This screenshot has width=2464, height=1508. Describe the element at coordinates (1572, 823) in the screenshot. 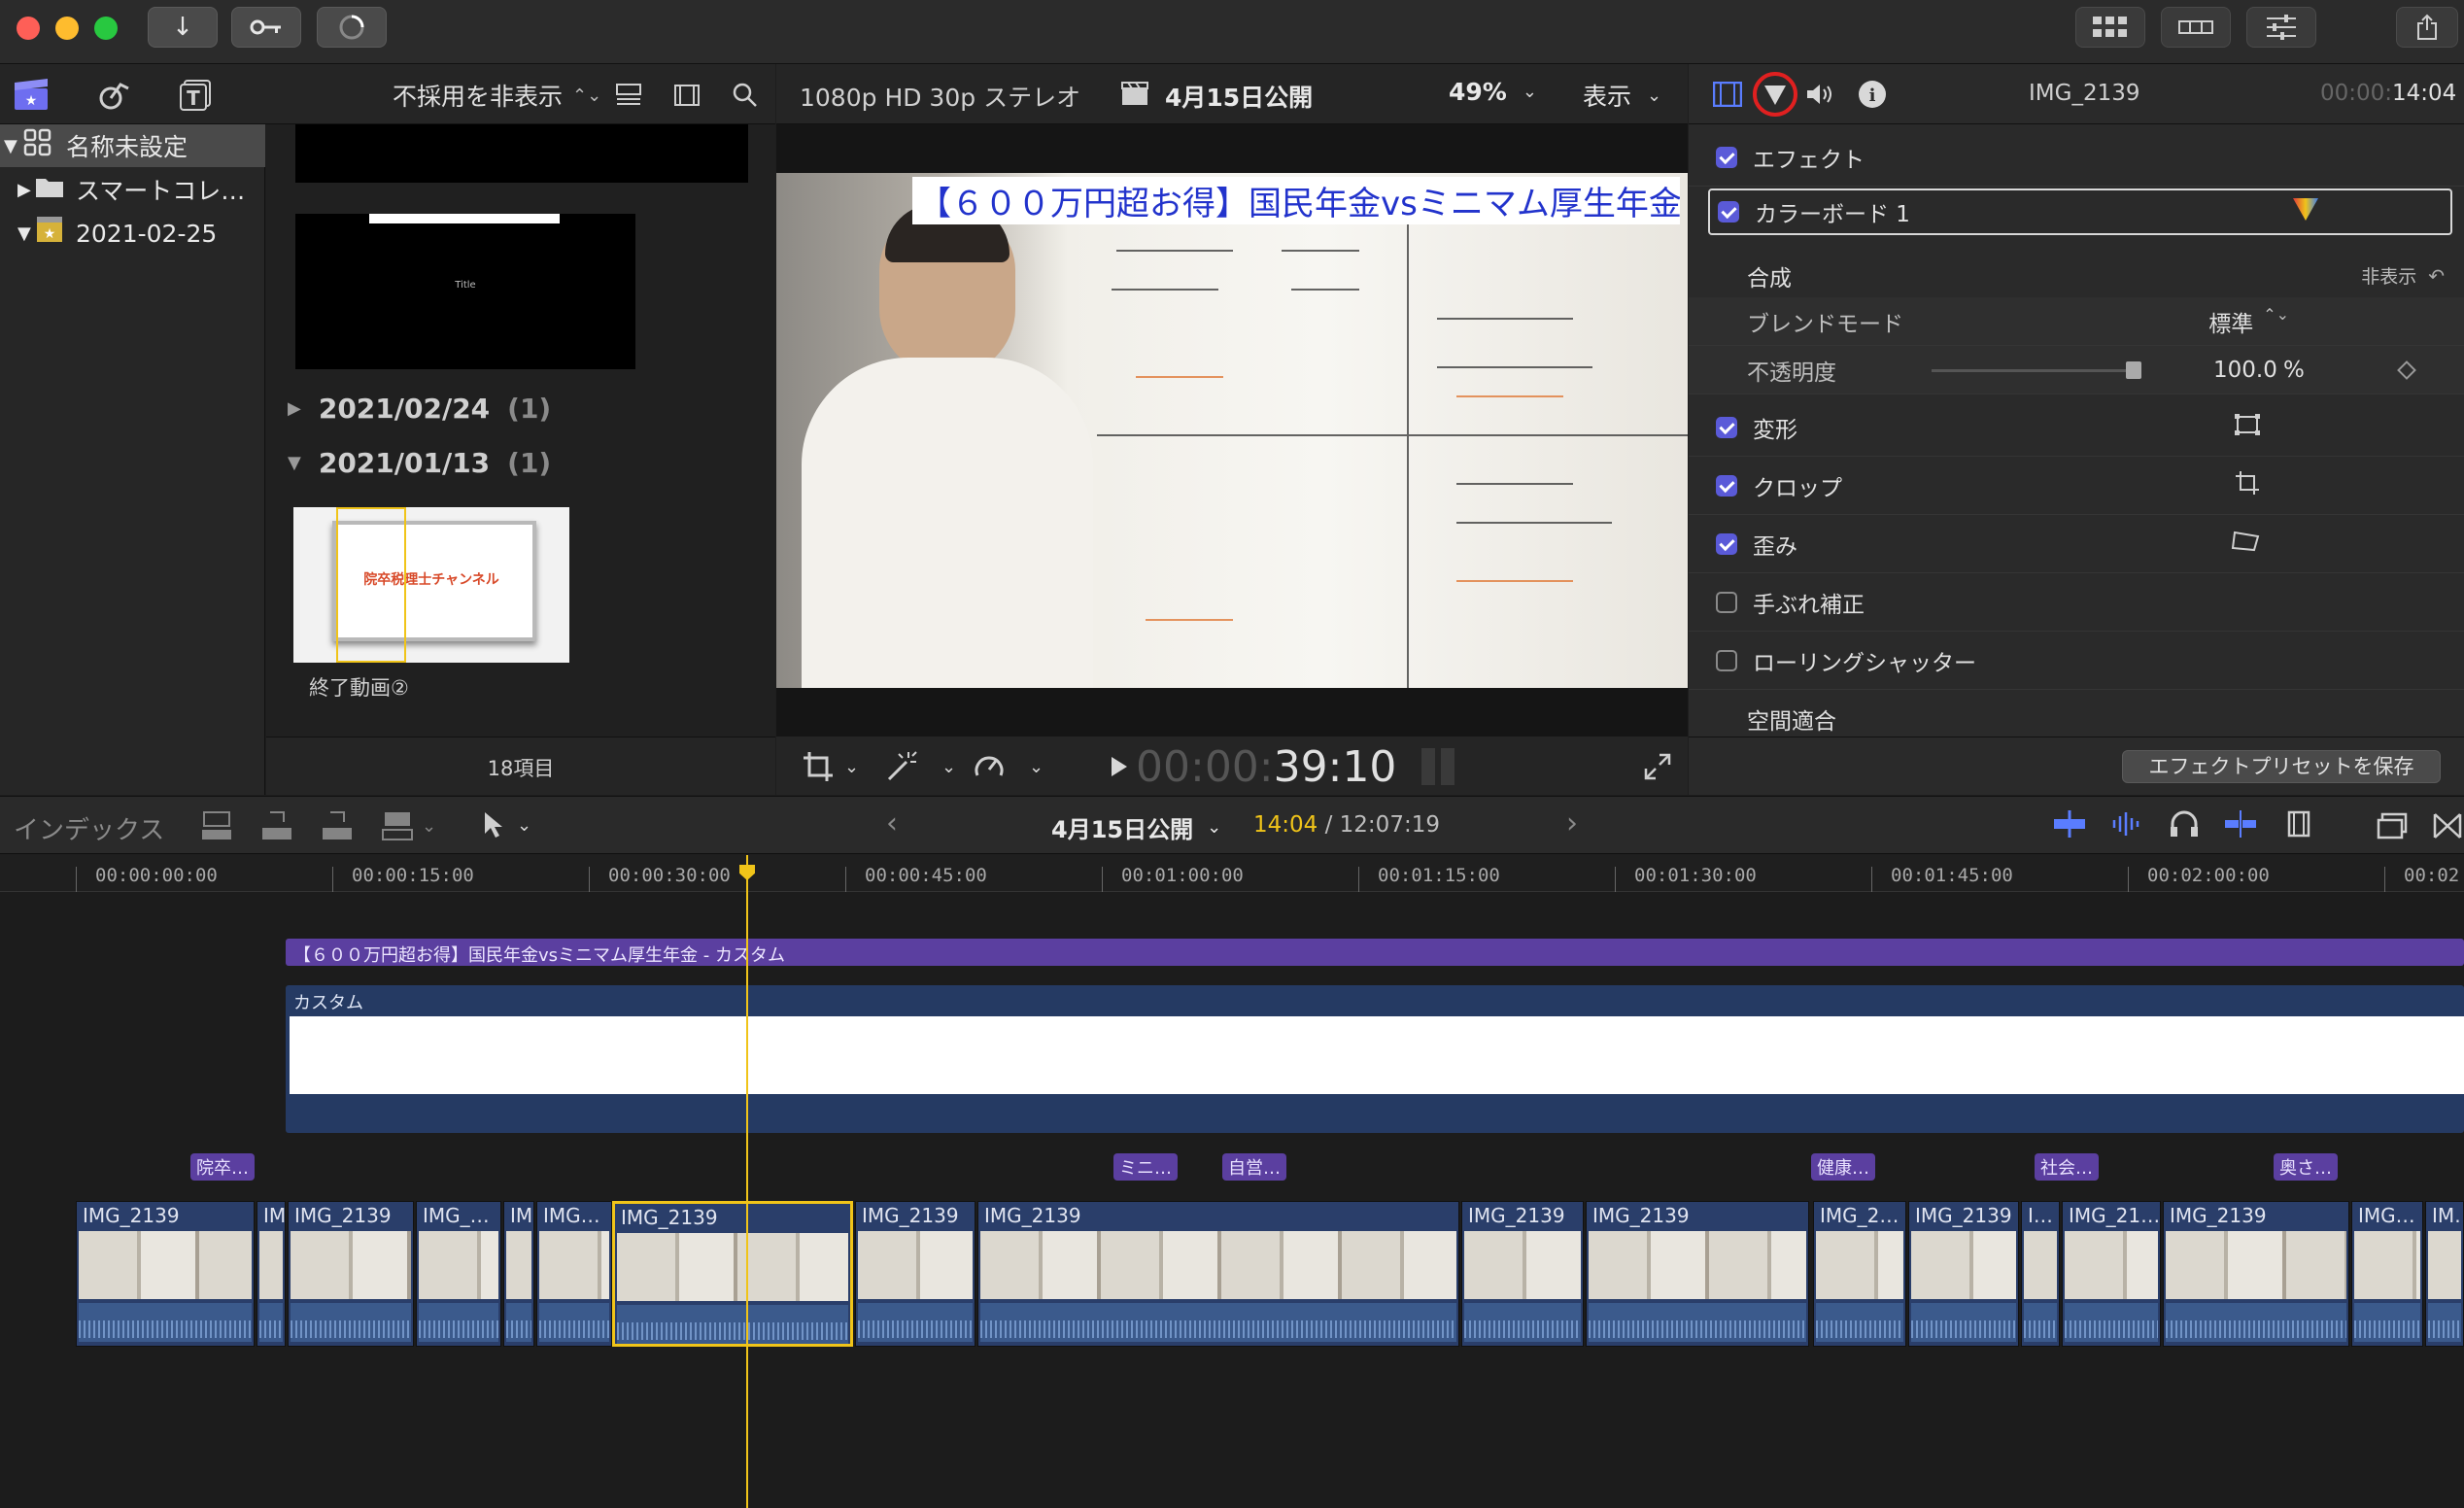

I see `timeline-forward-button: ›` at that location.